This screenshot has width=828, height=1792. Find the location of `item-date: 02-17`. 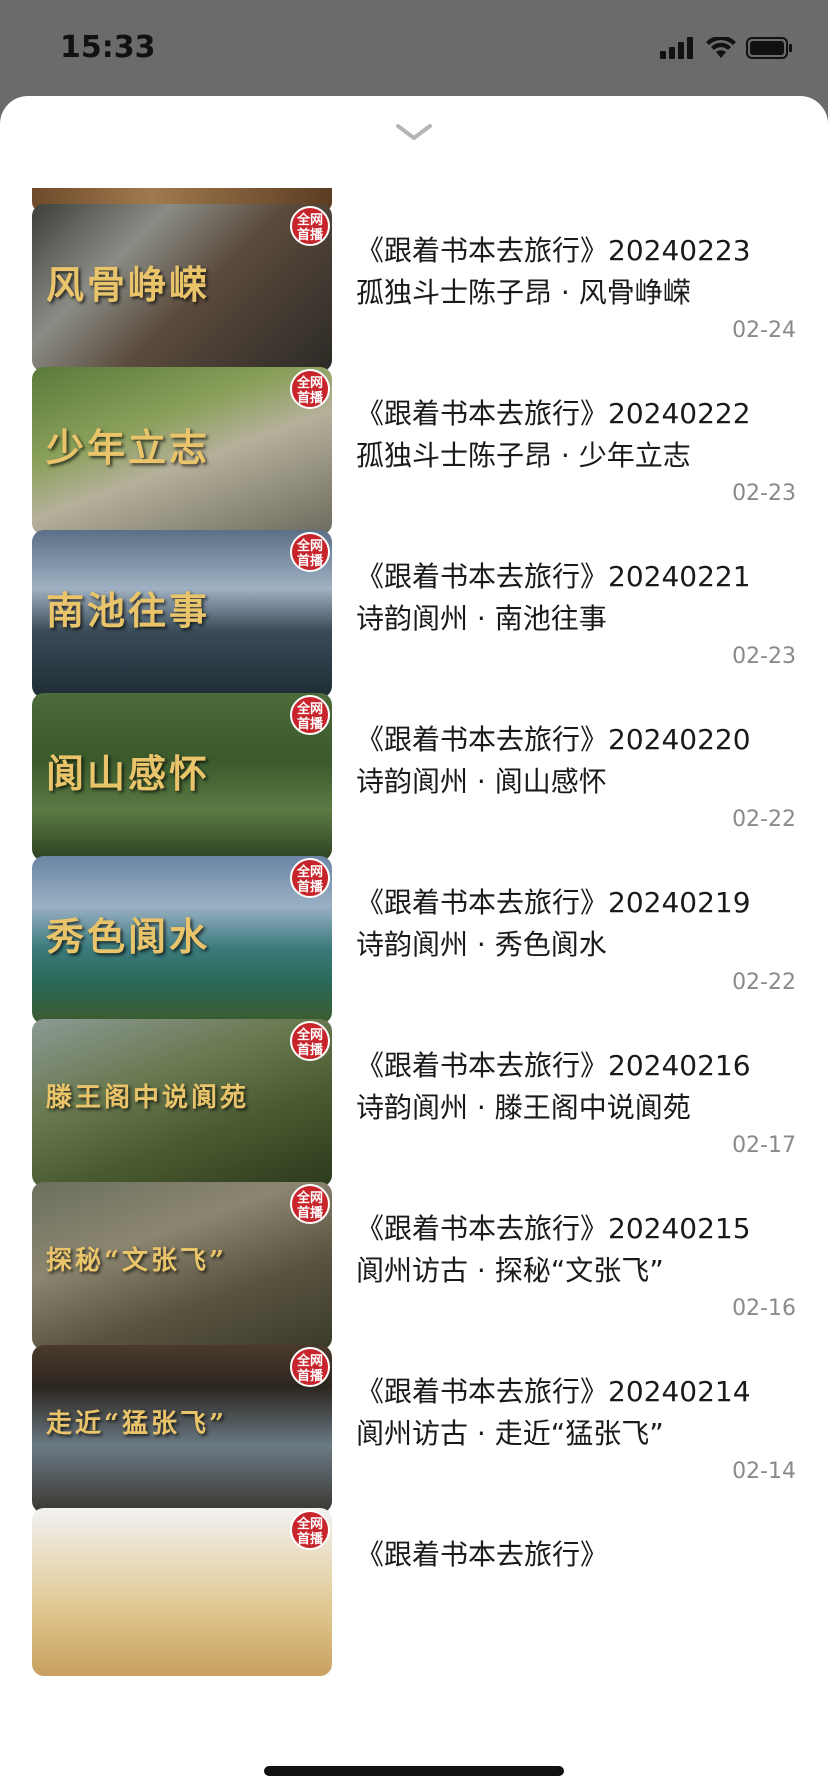

item-date: 02-17 is located at coordinates (764, 1145).